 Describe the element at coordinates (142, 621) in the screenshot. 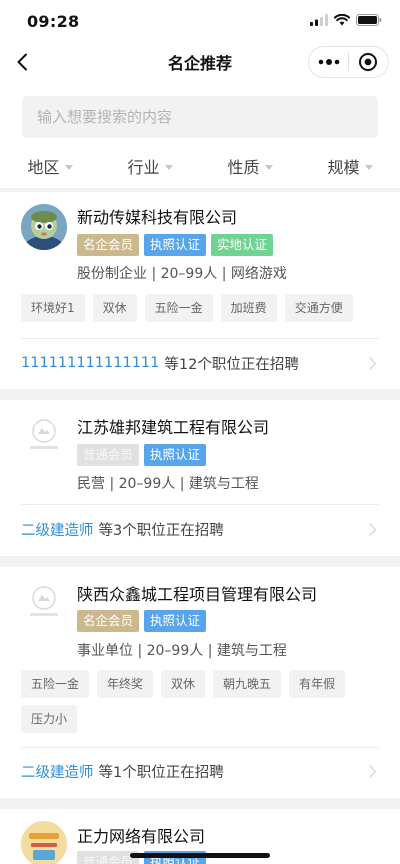

I see `badge-row: 名企会员 执照认证` at that location.